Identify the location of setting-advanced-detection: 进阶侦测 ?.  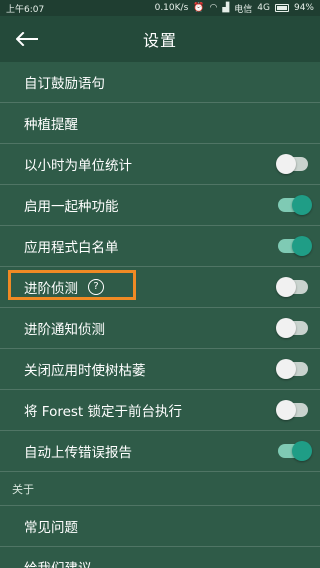
(160, 287).